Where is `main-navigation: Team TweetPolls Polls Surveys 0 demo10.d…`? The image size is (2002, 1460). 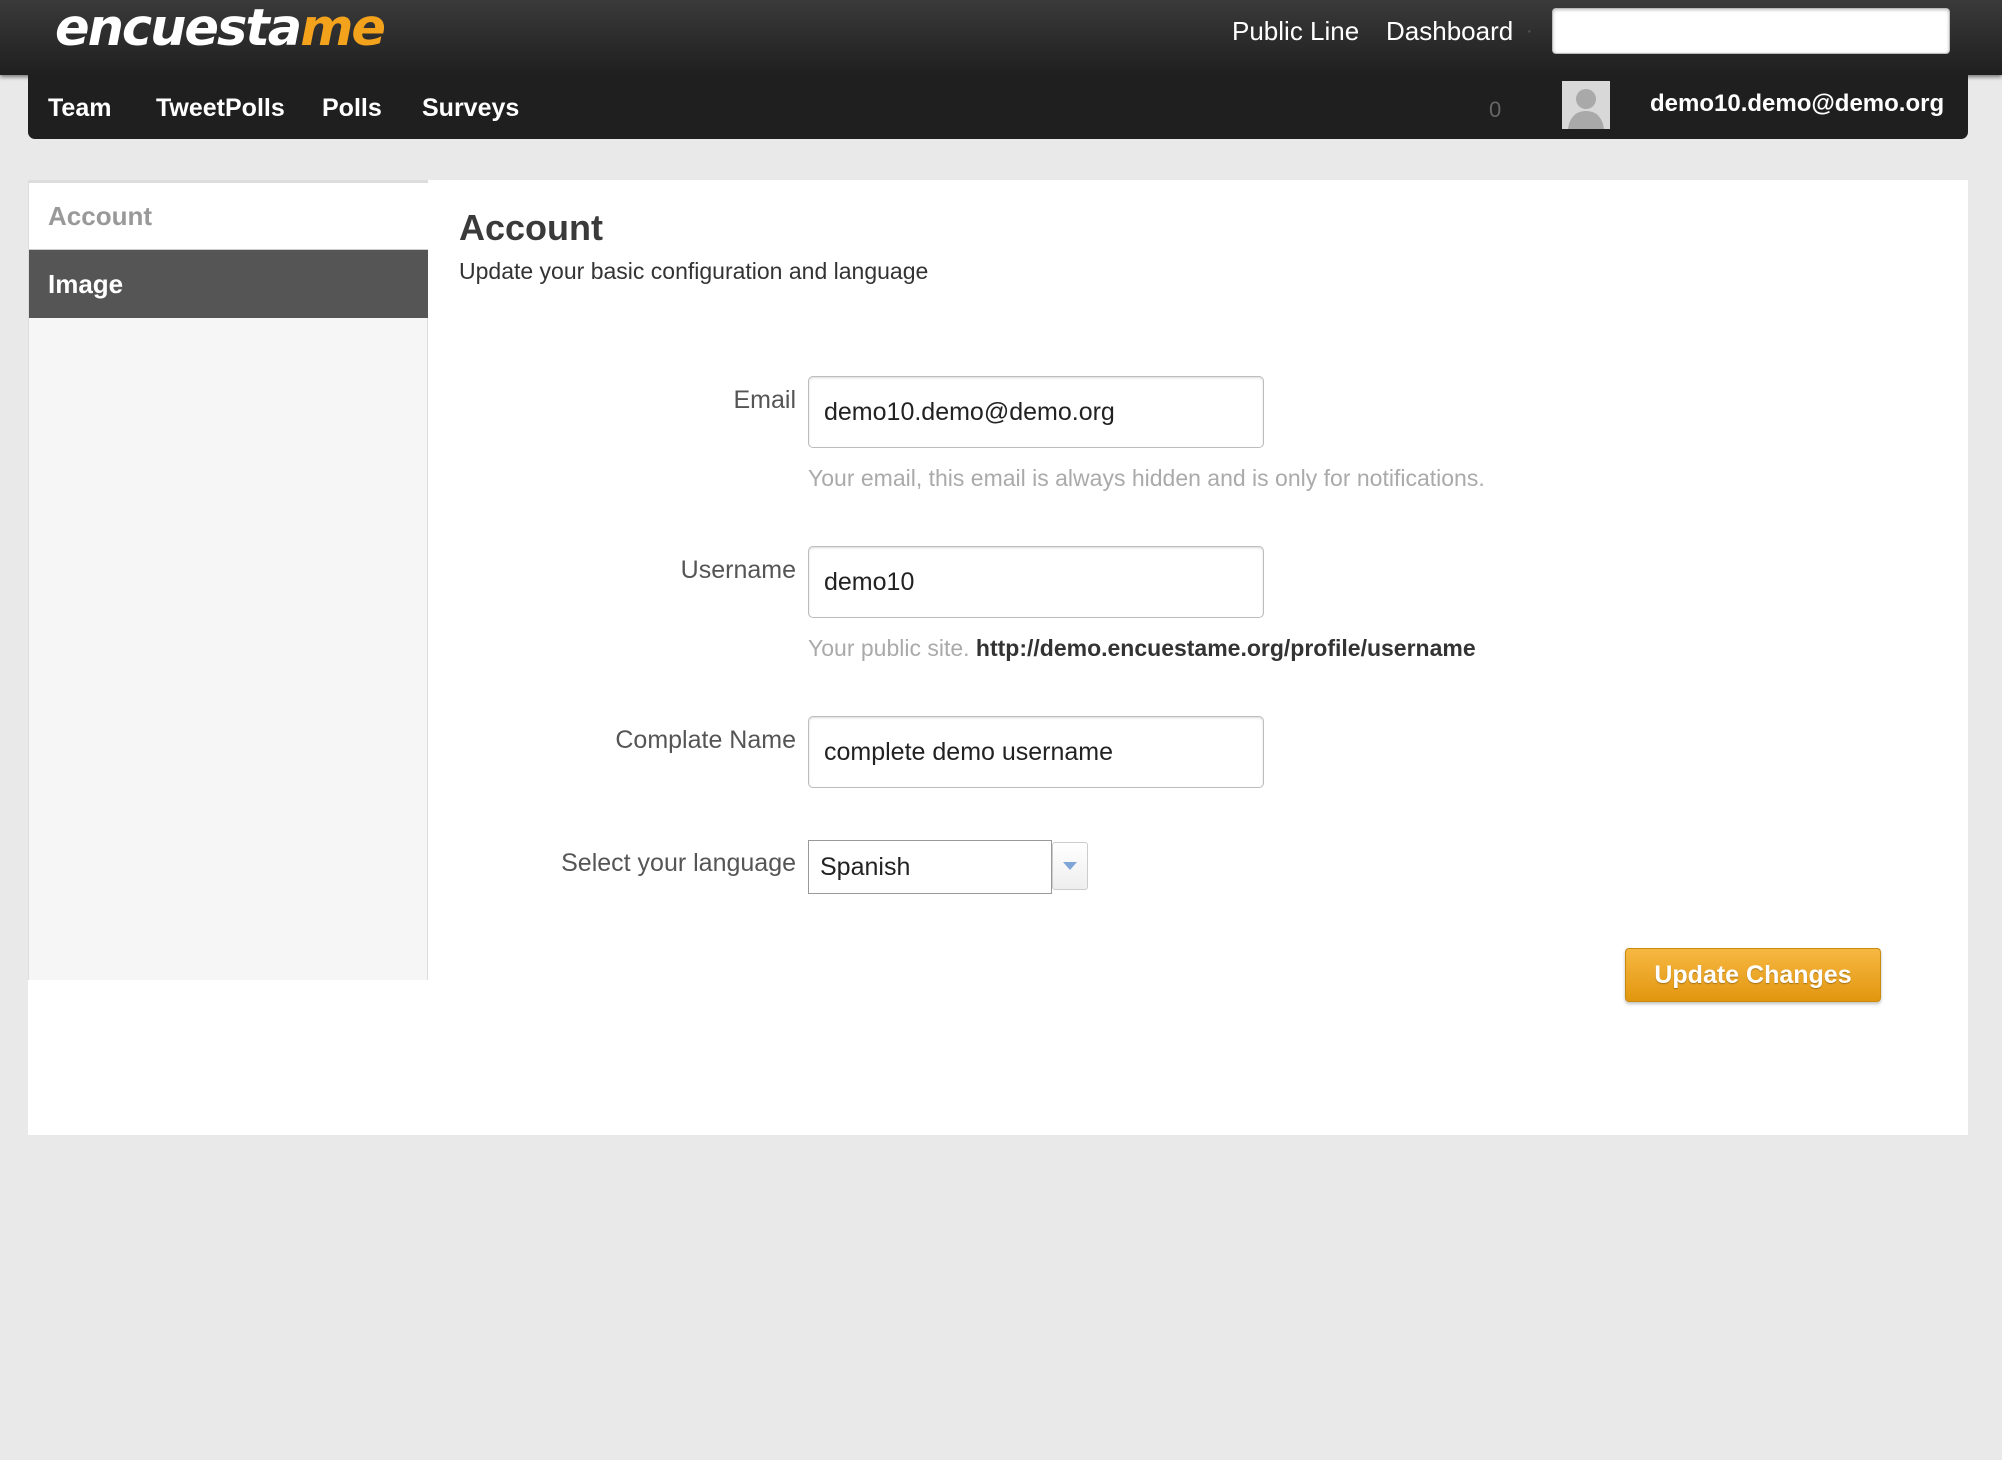 main-navigation: Team TweetPolls Polls Surveys 0 demo10.d… is located at coordinates (998, 107).